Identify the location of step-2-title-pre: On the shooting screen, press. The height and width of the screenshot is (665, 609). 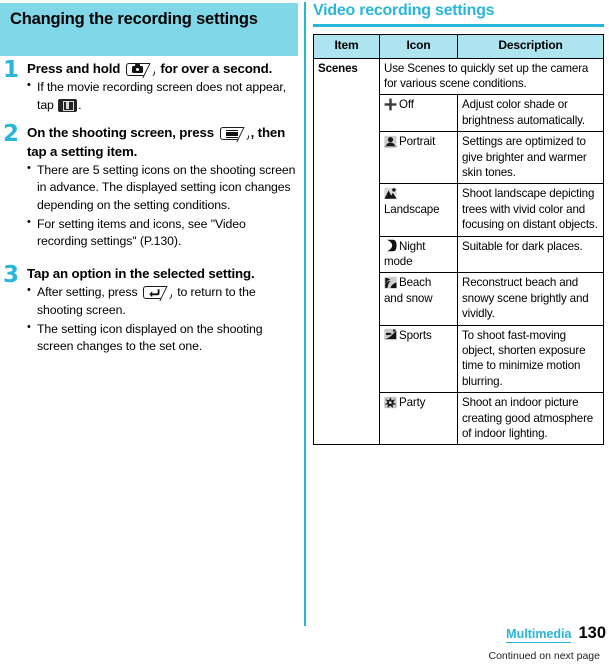
(121, 133).